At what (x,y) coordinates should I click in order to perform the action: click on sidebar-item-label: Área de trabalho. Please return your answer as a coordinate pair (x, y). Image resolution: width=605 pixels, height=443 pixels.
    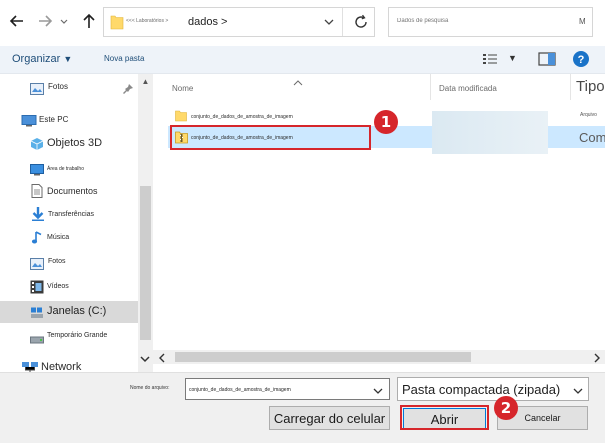
    Looking at the image, I should click on (65, 169).